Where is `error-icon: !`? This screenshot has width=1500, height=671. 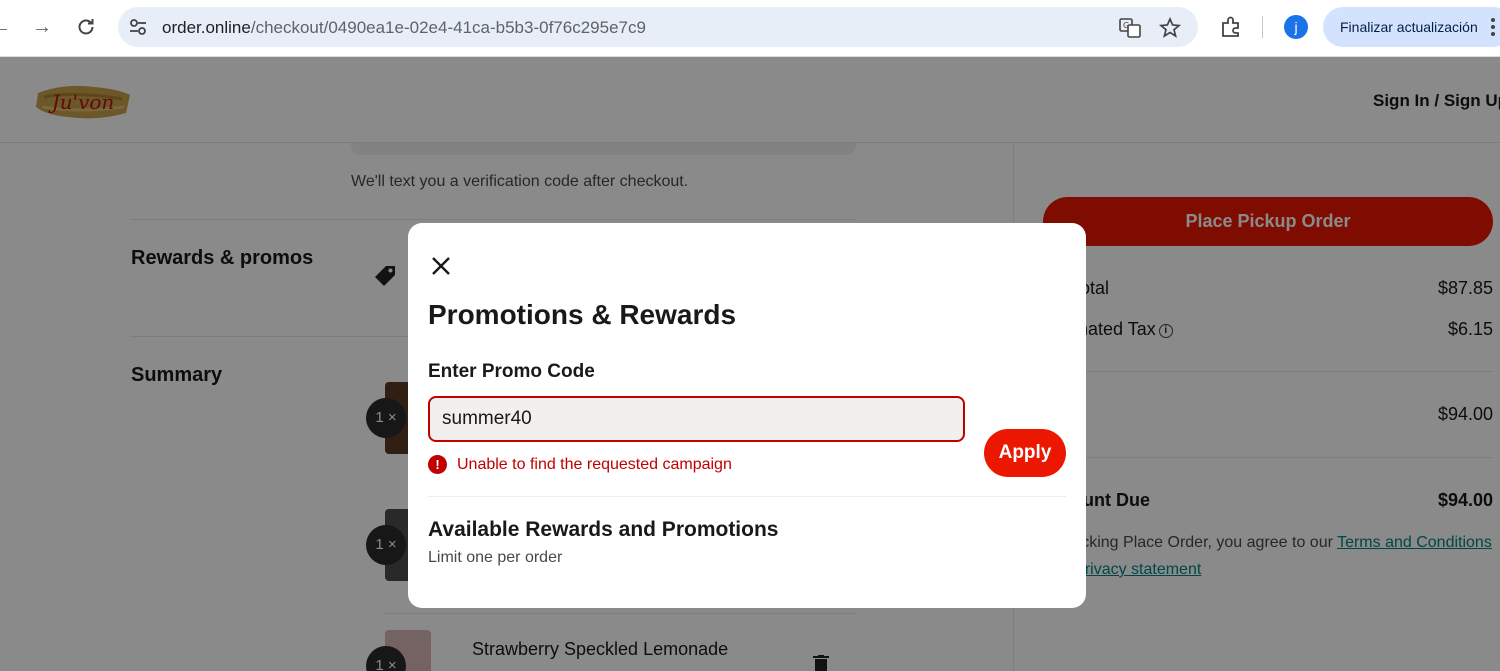
error-icon: ! is located at coordinates (437, 464).